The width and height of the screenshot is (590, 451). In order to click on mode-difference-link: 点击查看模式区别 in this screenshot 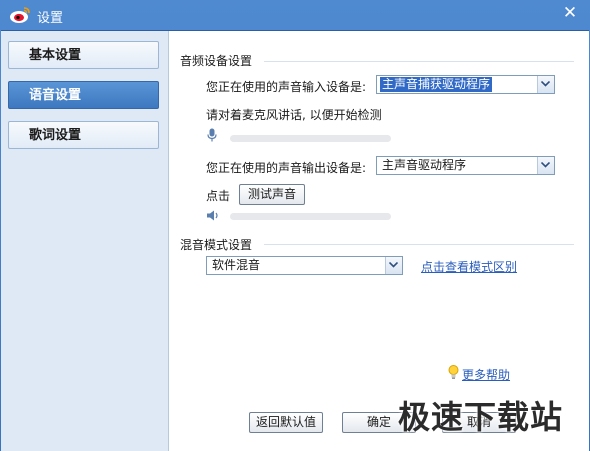, I will do `click(469, 266)`.